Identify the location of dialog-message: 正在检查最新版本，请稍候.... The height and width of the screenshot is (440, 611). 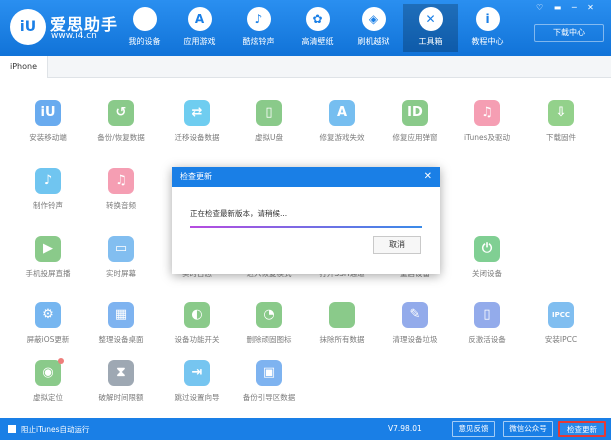
(239, 213).